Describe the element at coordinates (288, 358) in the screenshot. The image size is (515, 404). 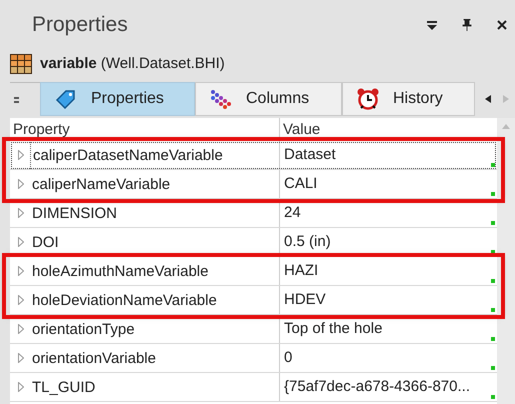
I see `property-value: 0` at that location.